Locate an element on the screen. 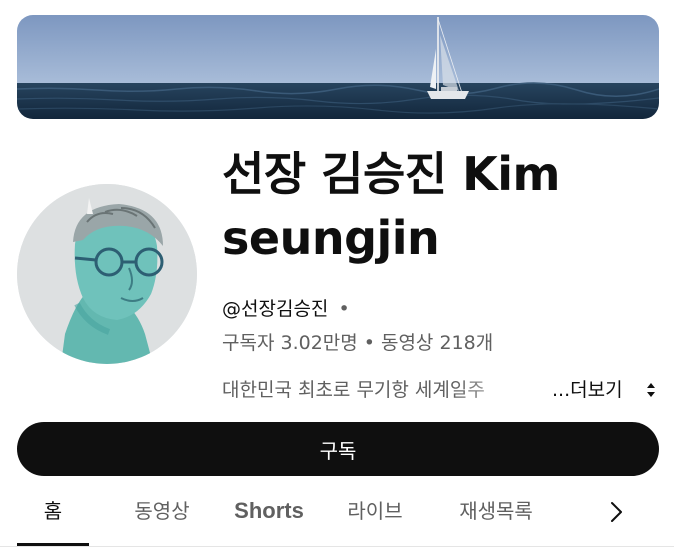 This screenshot has width=674, height=558. tabs-divider is located at coordinates (337, 546).